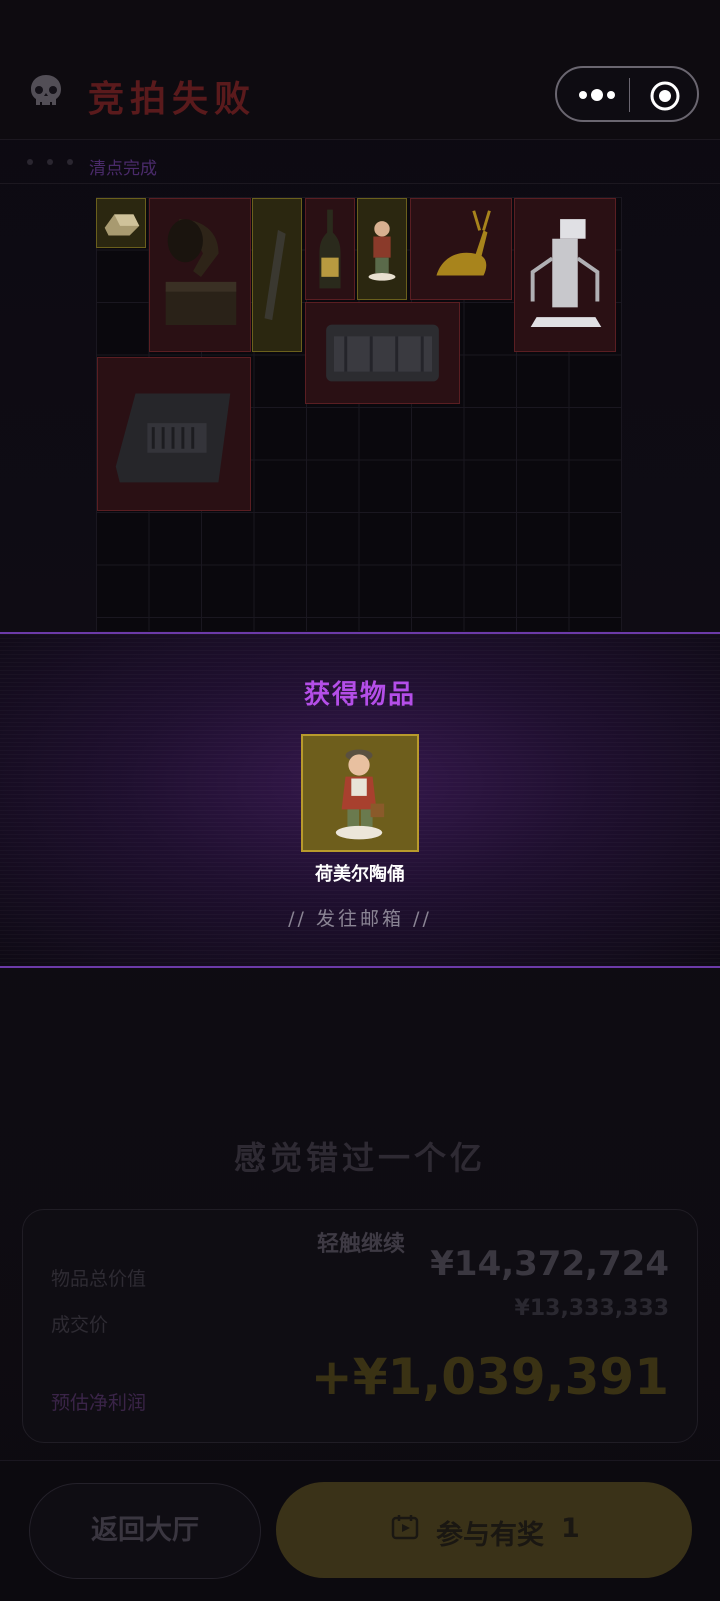 The height and width of the screenshot is (1601, 720). I want to click on gold-crate-icon, so click(122, 225).